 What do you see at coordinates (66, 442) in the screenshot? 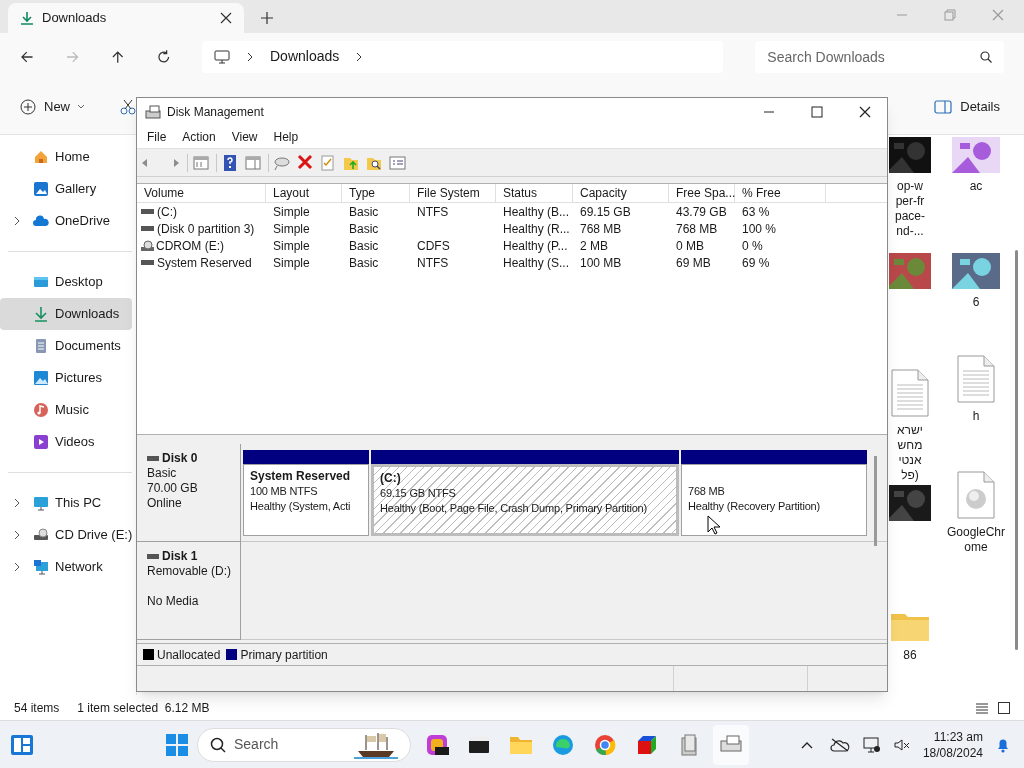
I see `sidebar-item: Videos` at bounding box center [66, 442].